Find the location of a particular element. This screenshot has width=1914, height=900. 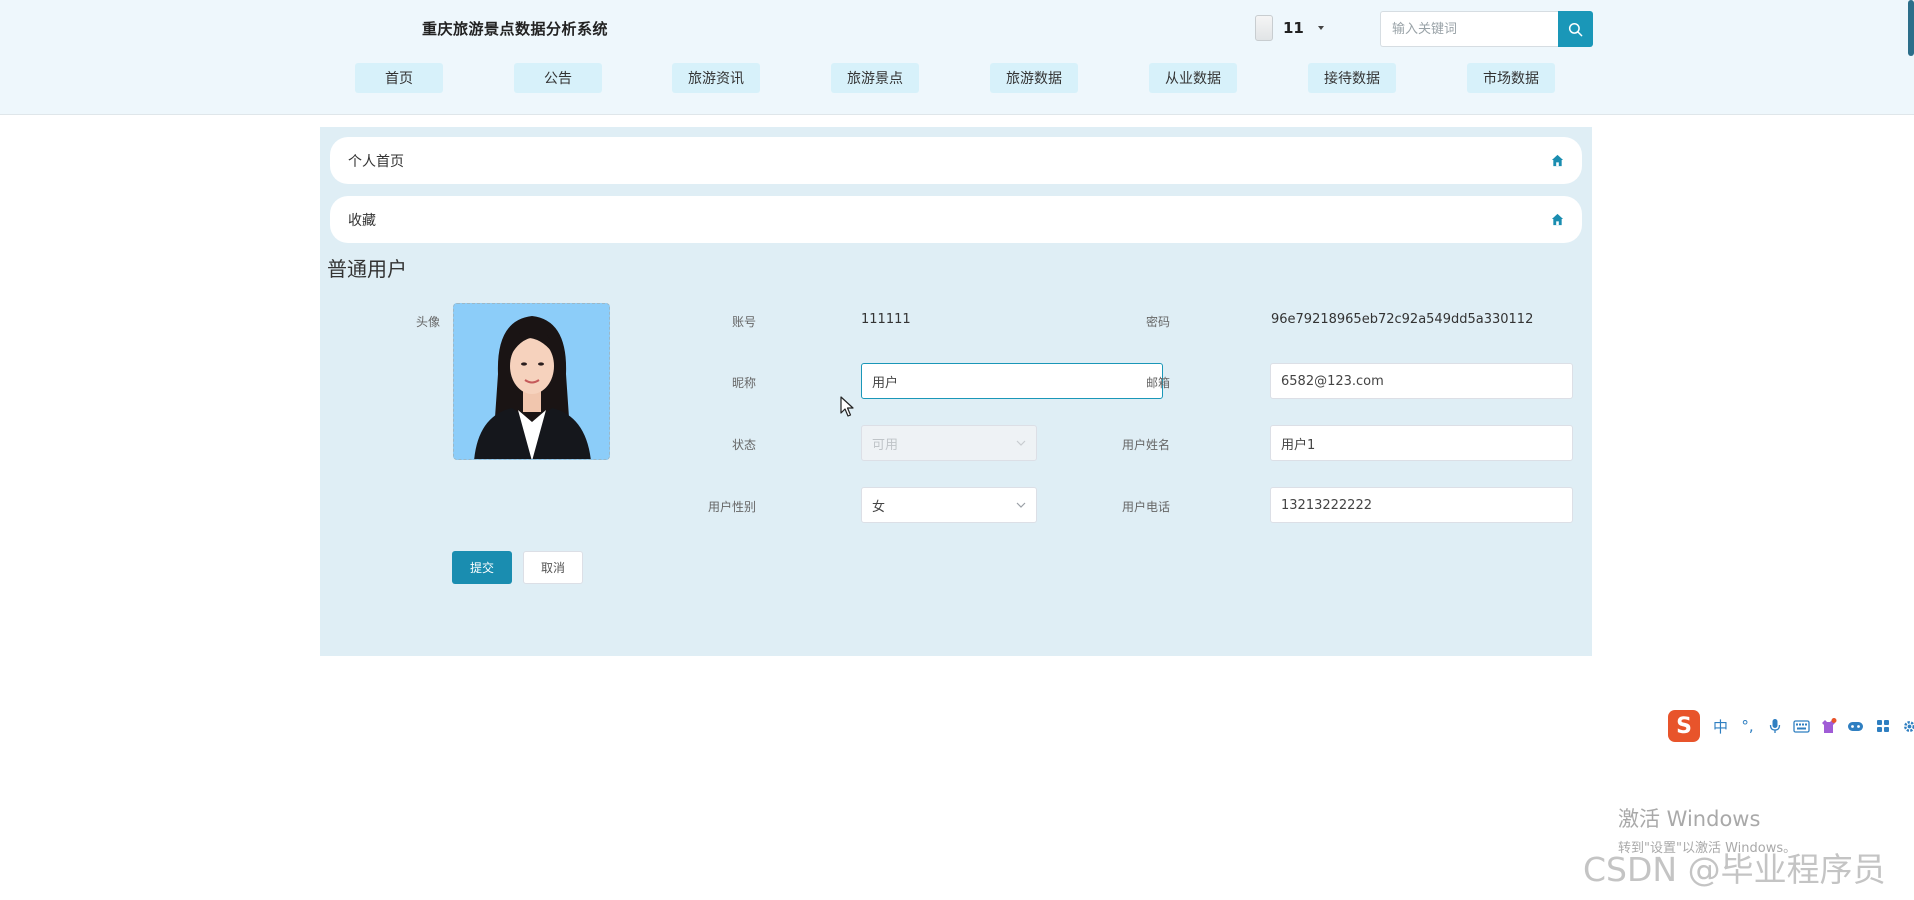

gender-label: 用户性别 is located at coordinates (731, 507).